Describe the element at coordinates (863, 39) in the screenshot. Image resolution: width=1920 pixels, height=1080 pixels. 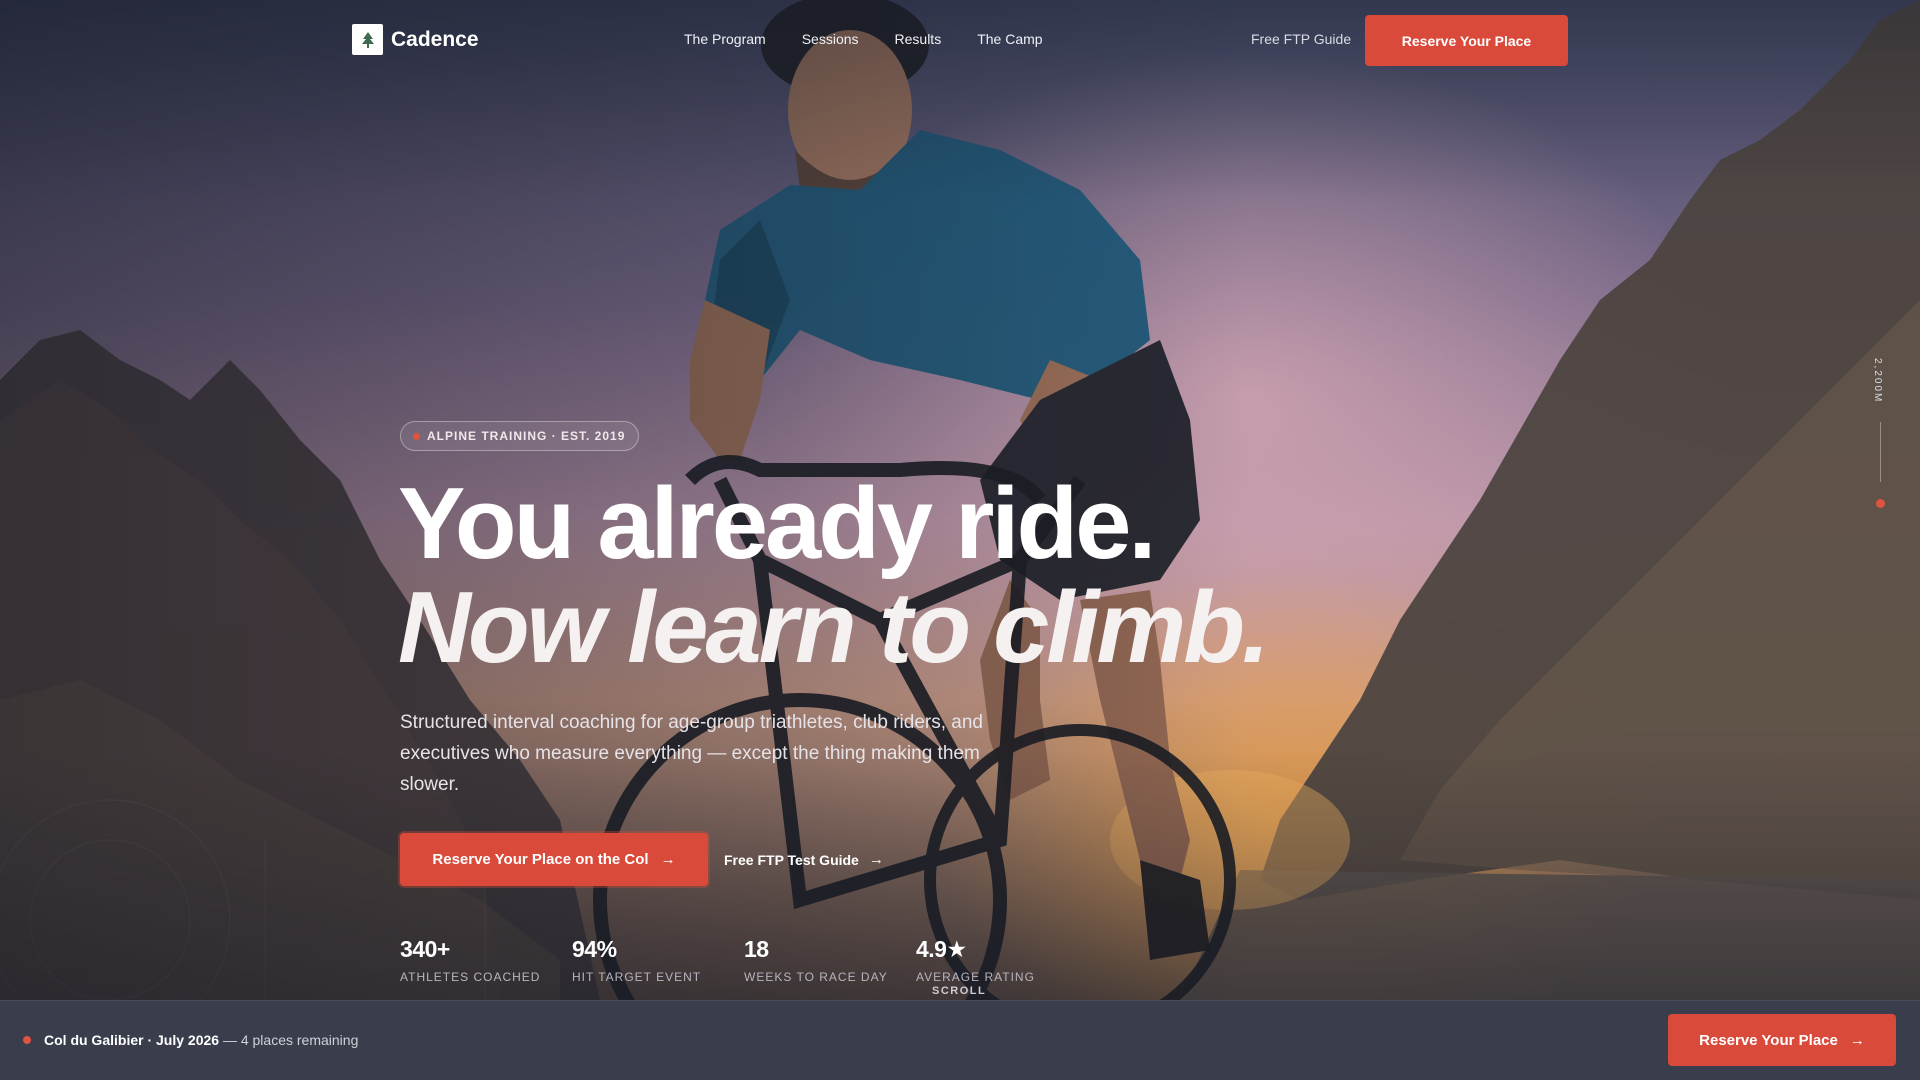
I see `main-menu: The Program Sessions Results The Camp` at that location.